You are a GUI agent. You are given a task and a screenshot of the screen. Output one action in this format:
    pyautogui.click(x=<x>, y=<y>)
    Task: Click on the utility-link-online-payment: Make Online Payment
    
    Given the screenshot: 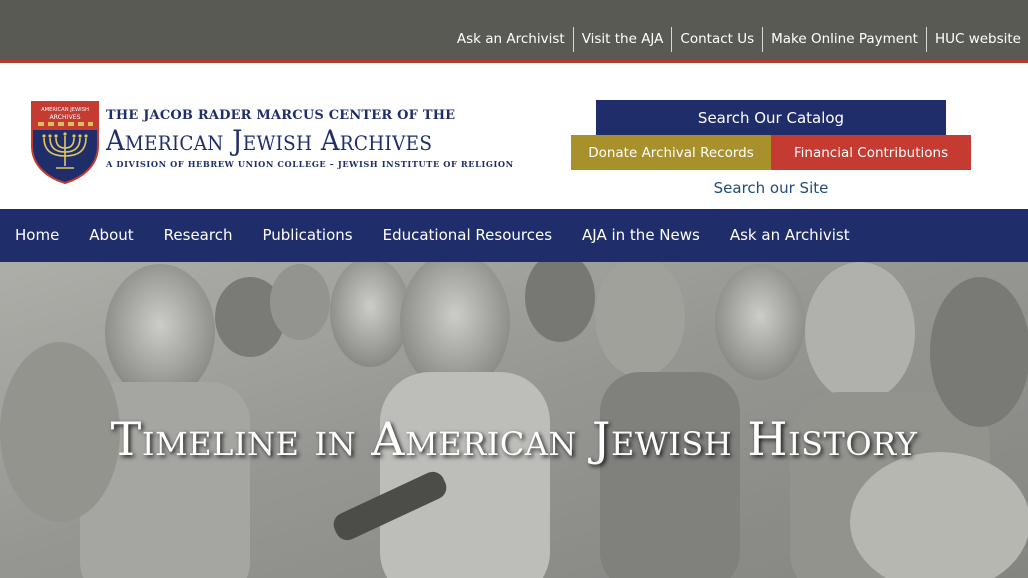 What is the action you would take?
    pyautogui.click(x=844, y=39)
    